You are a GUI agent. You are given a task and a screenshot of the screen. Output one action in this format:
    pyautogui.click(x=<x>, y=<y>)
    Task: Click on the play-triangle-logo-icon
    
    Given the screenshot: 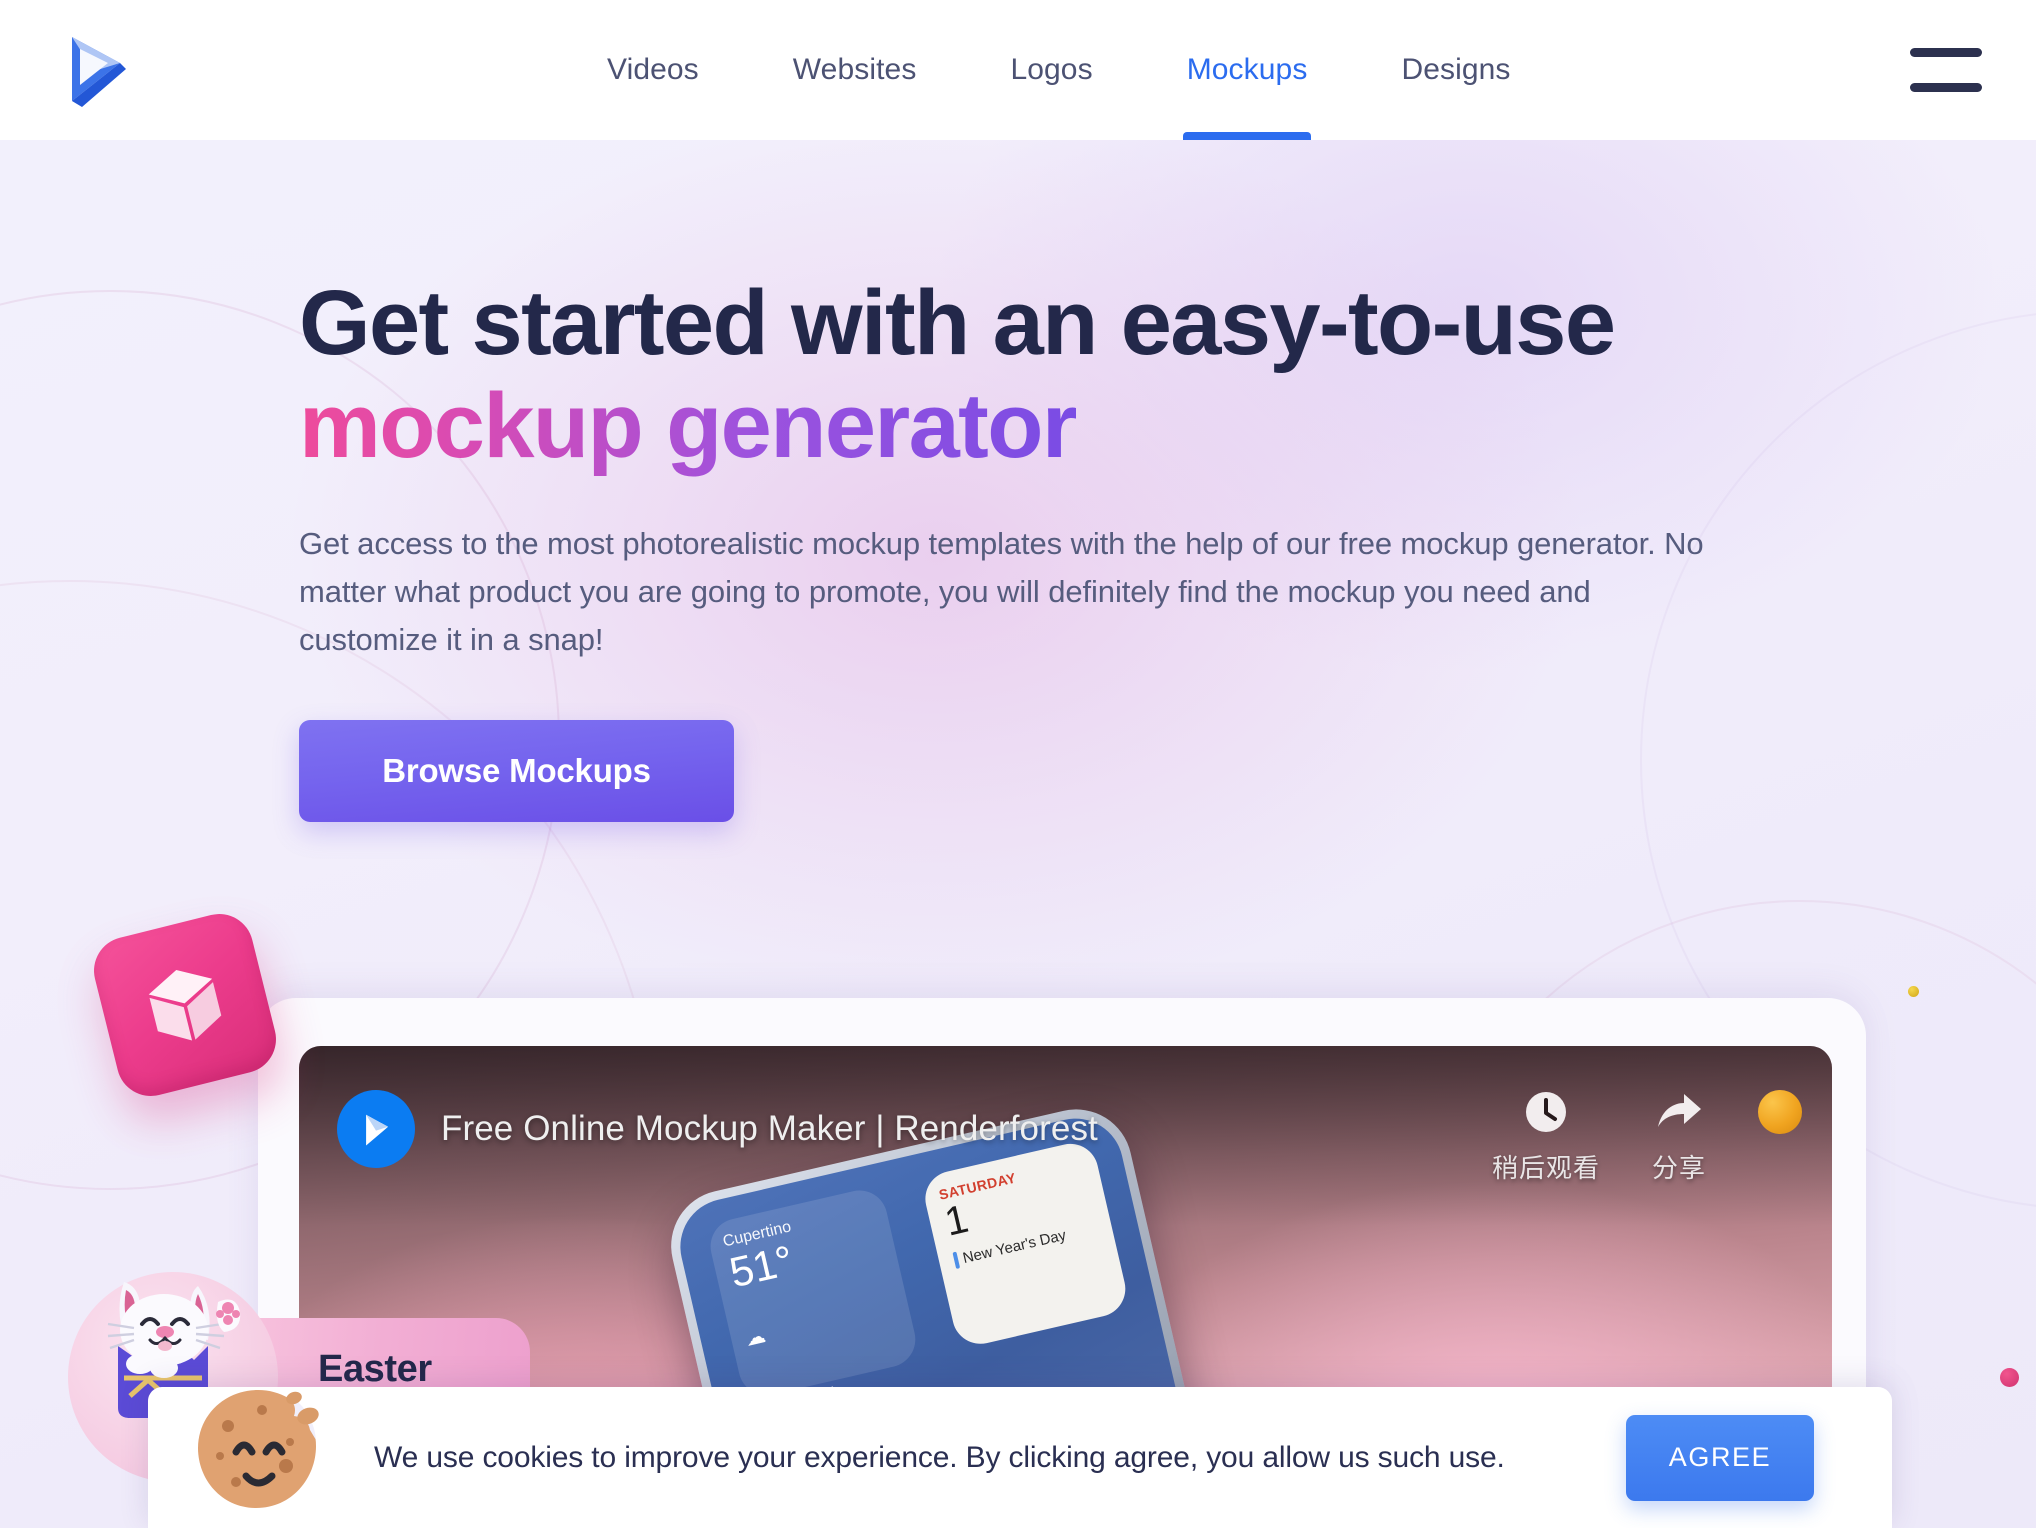 What is the action you would take?
    pyautogui.click(x=98, y=71)
    